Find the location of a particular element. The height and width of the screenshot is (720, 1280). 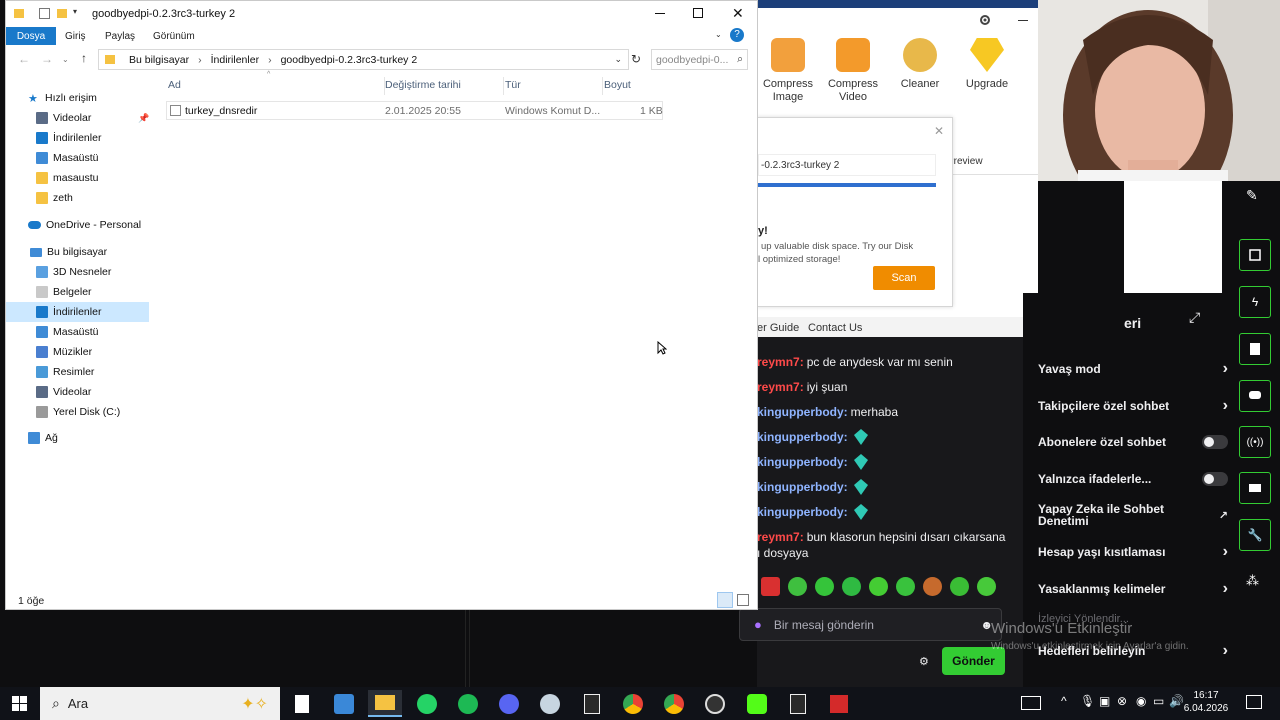

tab-view: Görünüm is located at coordinates (174, 36).